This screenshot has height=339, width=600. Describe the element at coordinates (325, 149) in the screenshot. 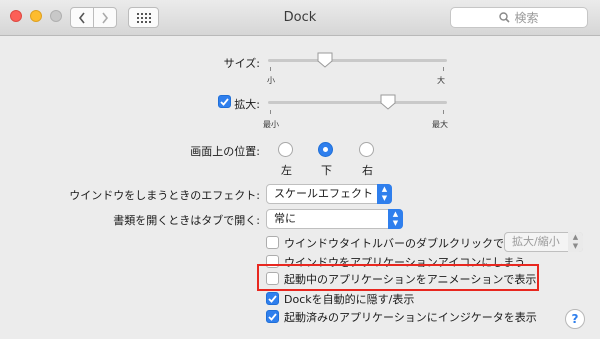

I see `position-bottom-radio` at that location.